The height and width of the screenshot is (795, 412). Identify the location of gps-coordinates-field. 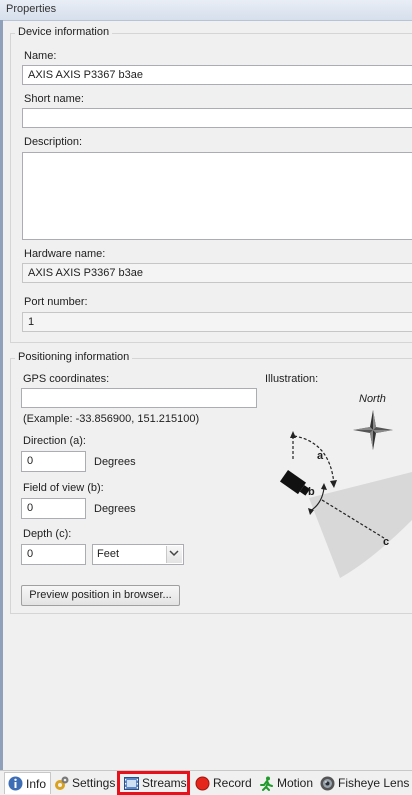
(139, 398).